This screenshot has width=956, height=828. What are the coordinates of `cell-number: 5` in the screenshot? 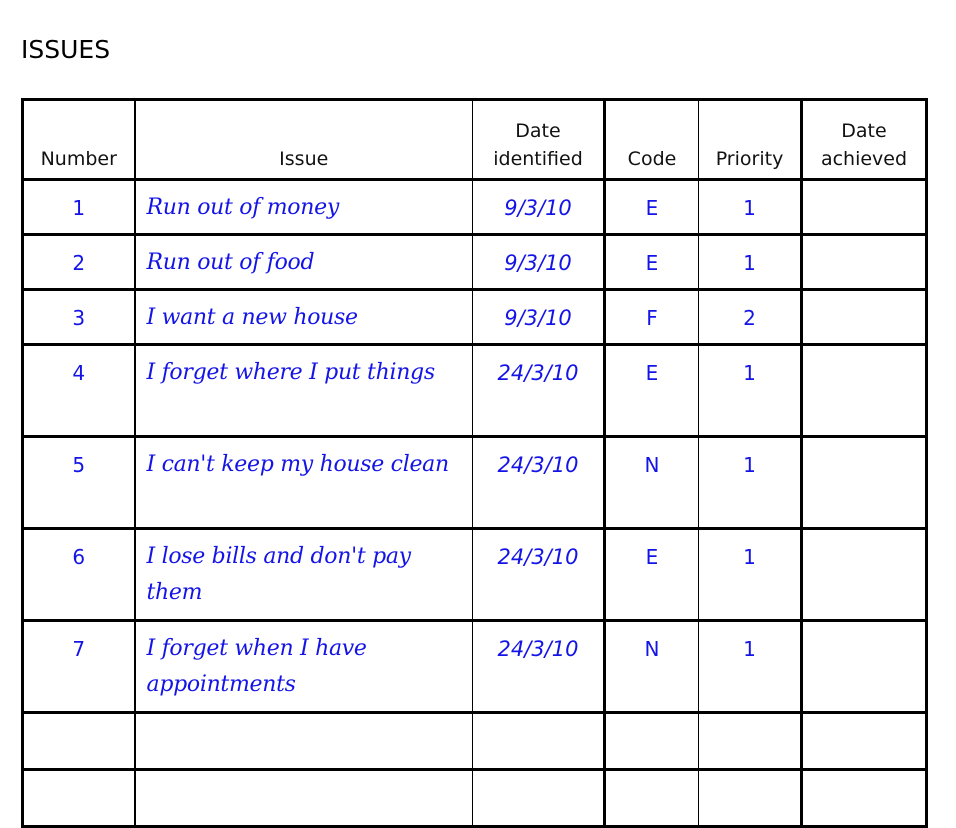 It's located at (78, 482).